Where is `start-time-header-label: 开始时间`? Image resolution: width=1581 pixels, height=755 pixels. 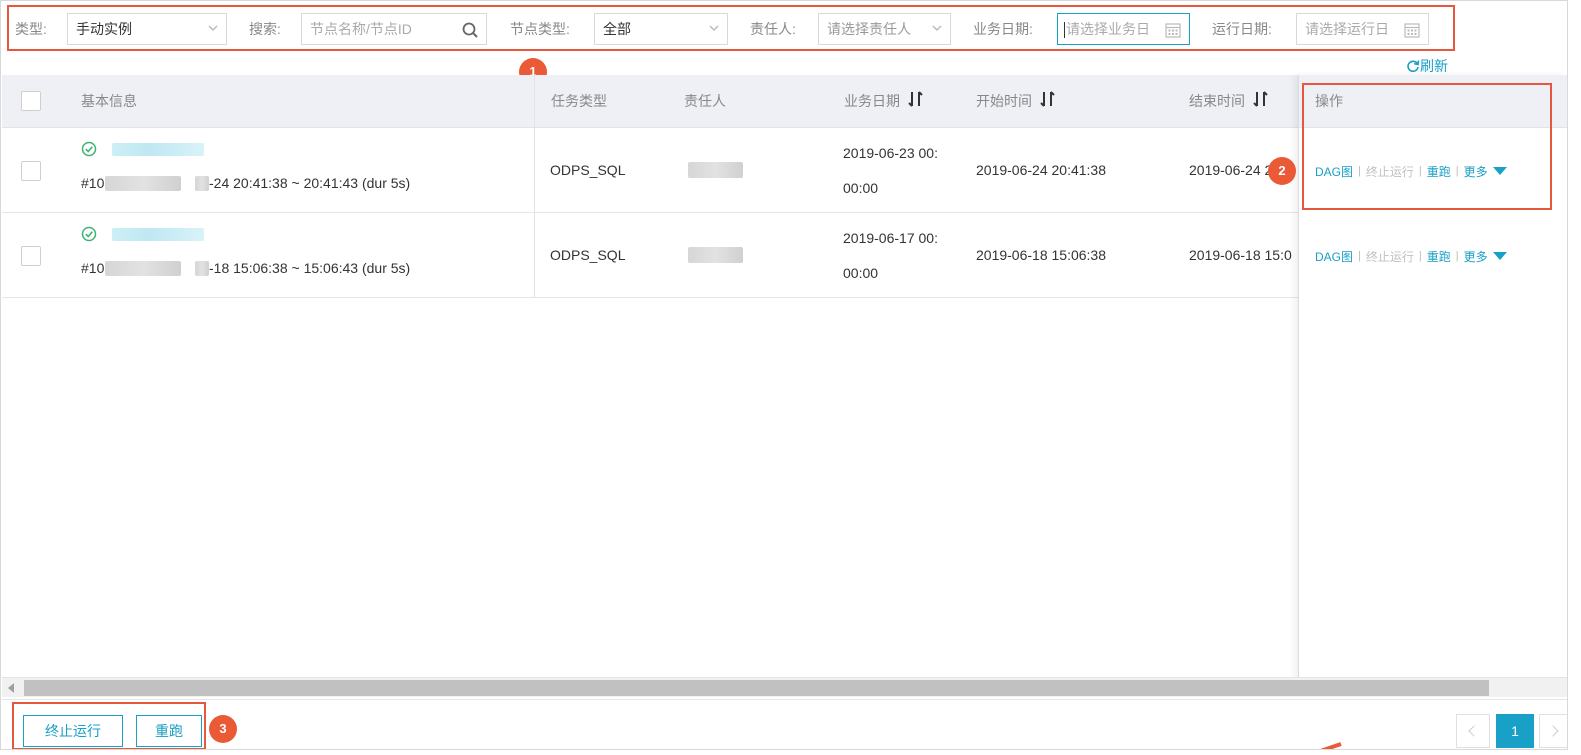
start-time-header-label: 开始时间 is located at coordinates (1004, 101).